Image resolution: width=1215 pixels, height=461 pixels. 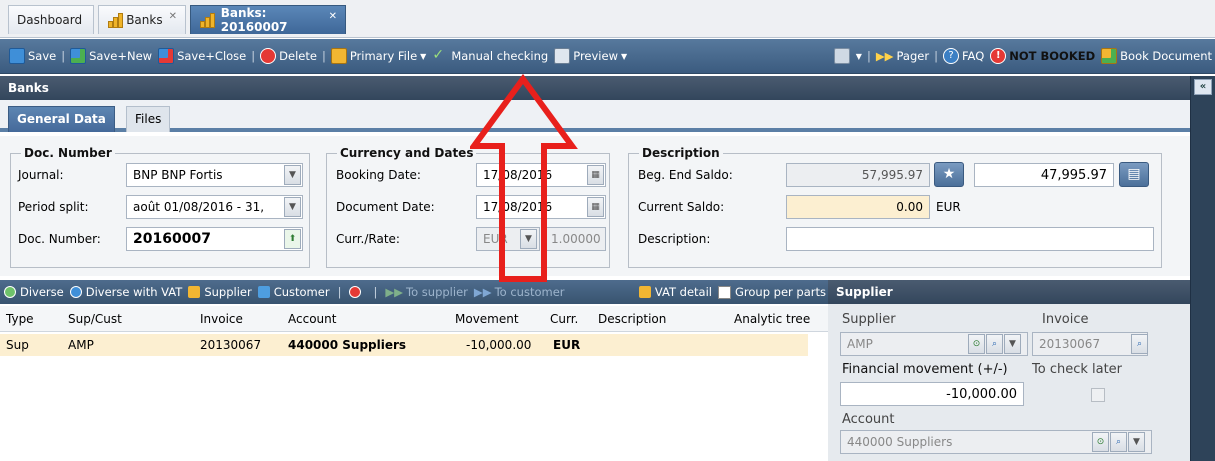 I want to click on column-header: Movement, so click(x=487, y=319).